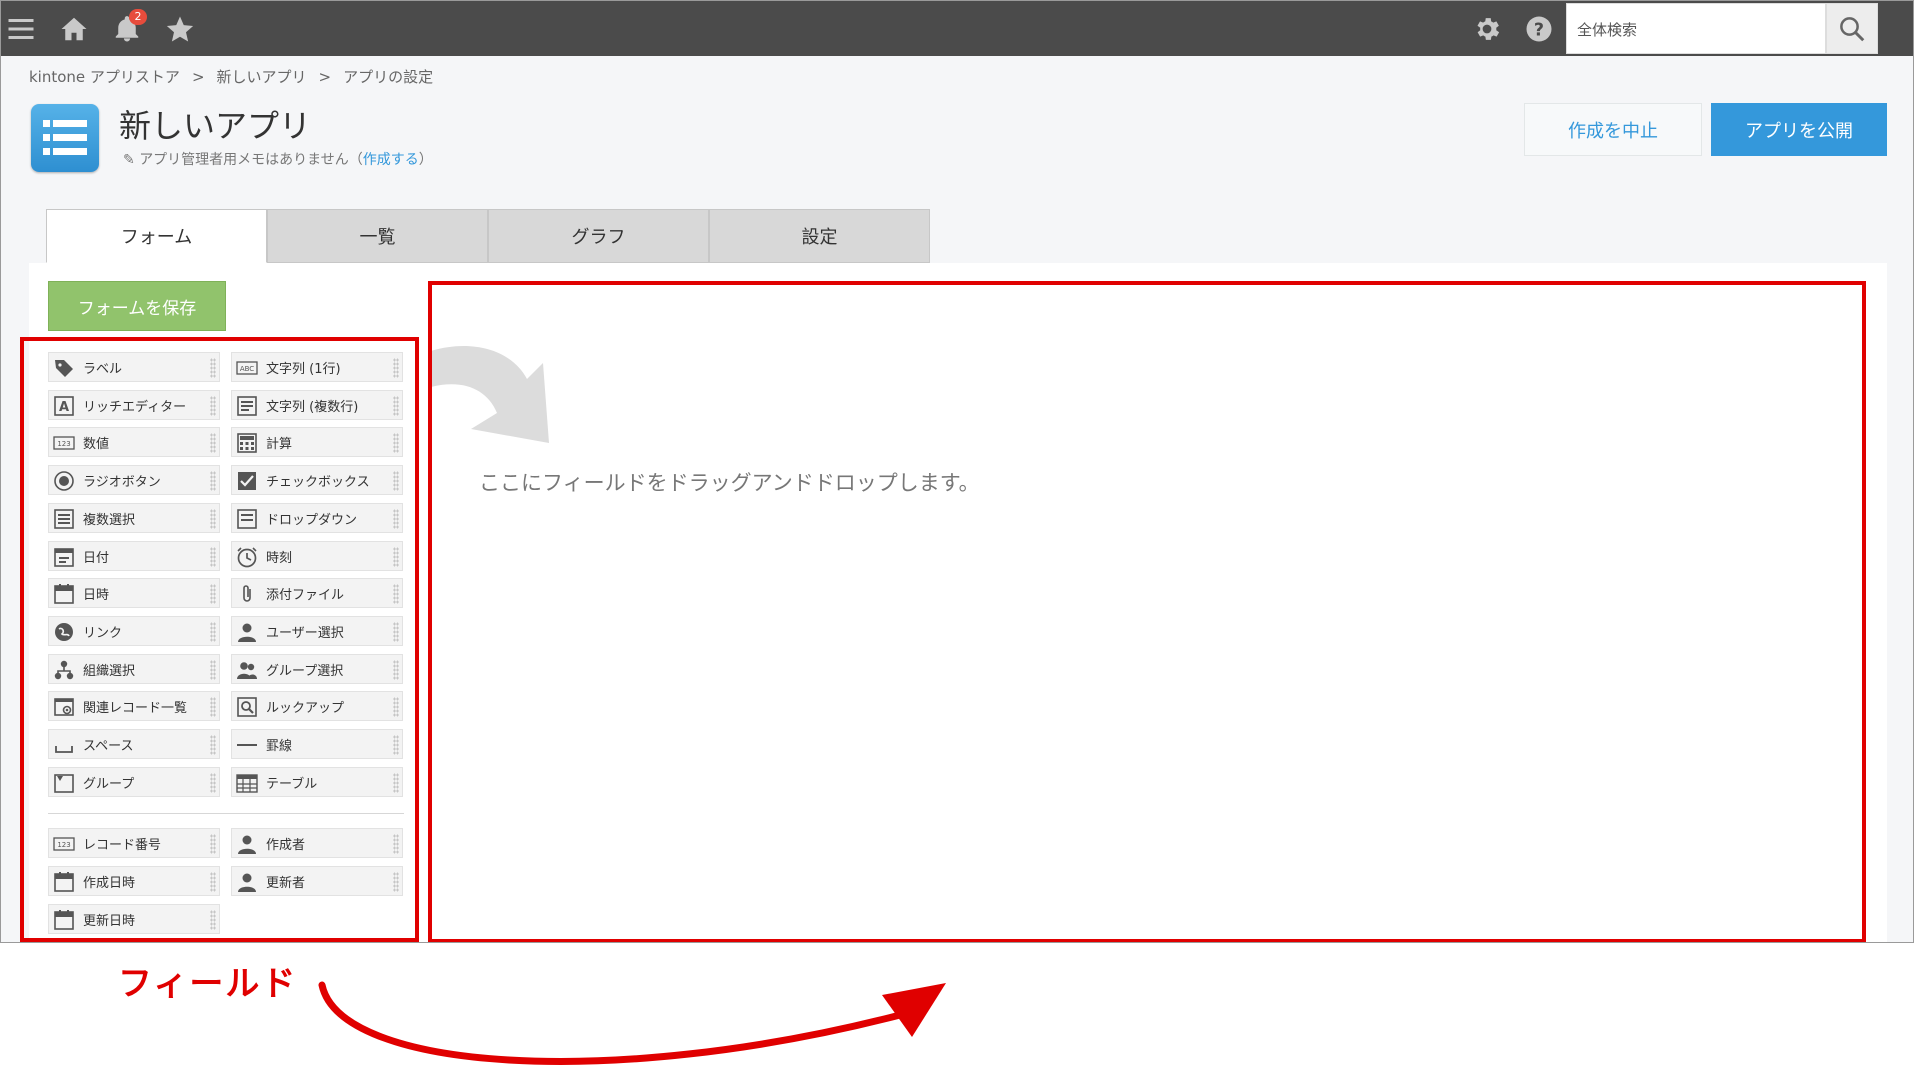 This screenshot has height=1080, width=1914. What do you see at coordinates (1799, 129) in the screenshot?
I see `publish-app-button: アプリを公開` at bounding box center [1799, 129].